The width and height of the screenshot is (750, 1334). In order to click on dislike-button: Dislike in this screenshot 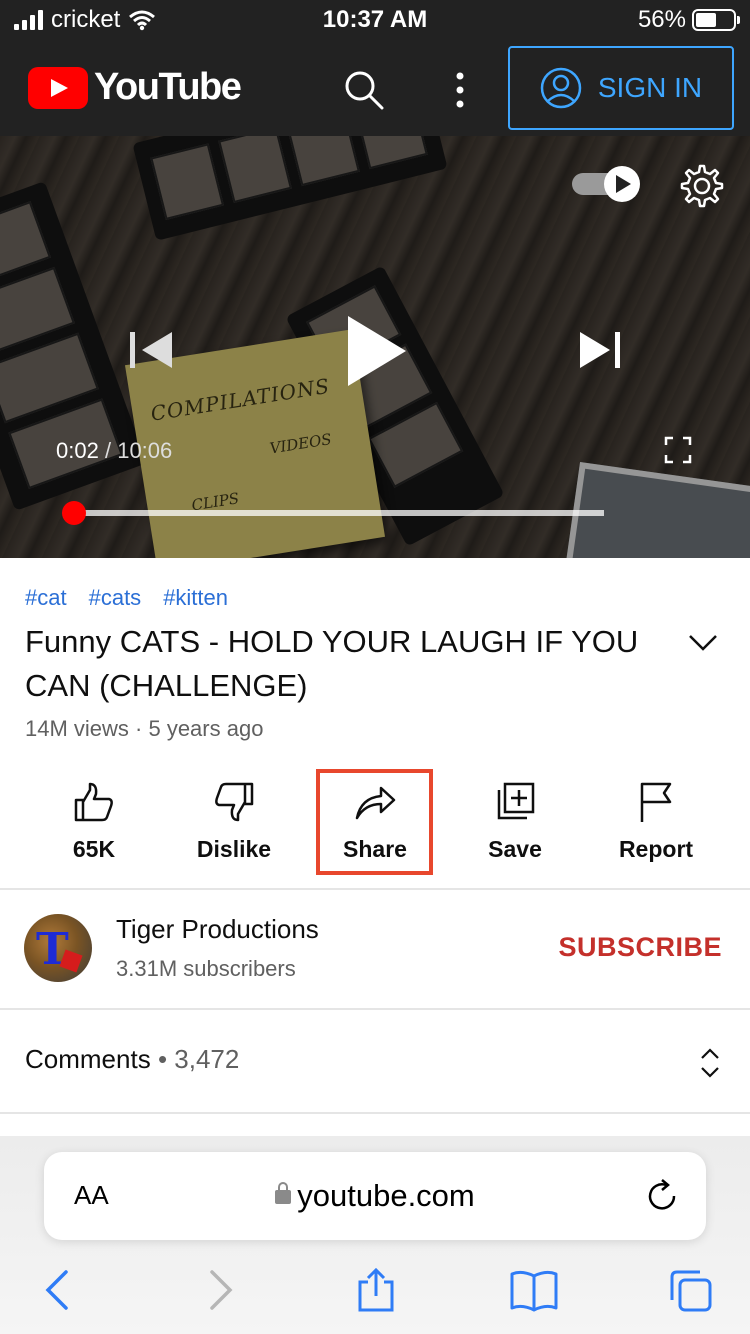, I will do `click(234, 822)`.